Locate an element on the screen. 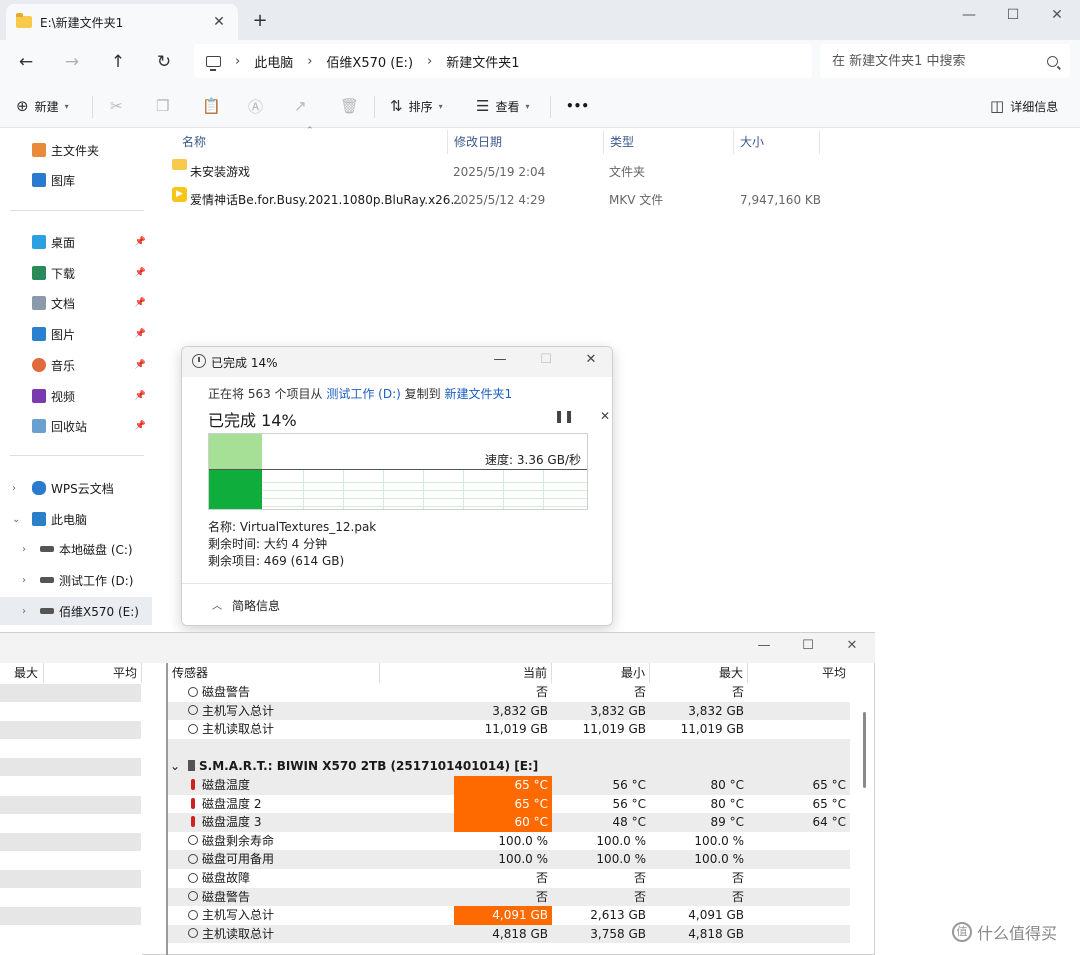  copy-button: ❐ is located at coordinates (162, 106).